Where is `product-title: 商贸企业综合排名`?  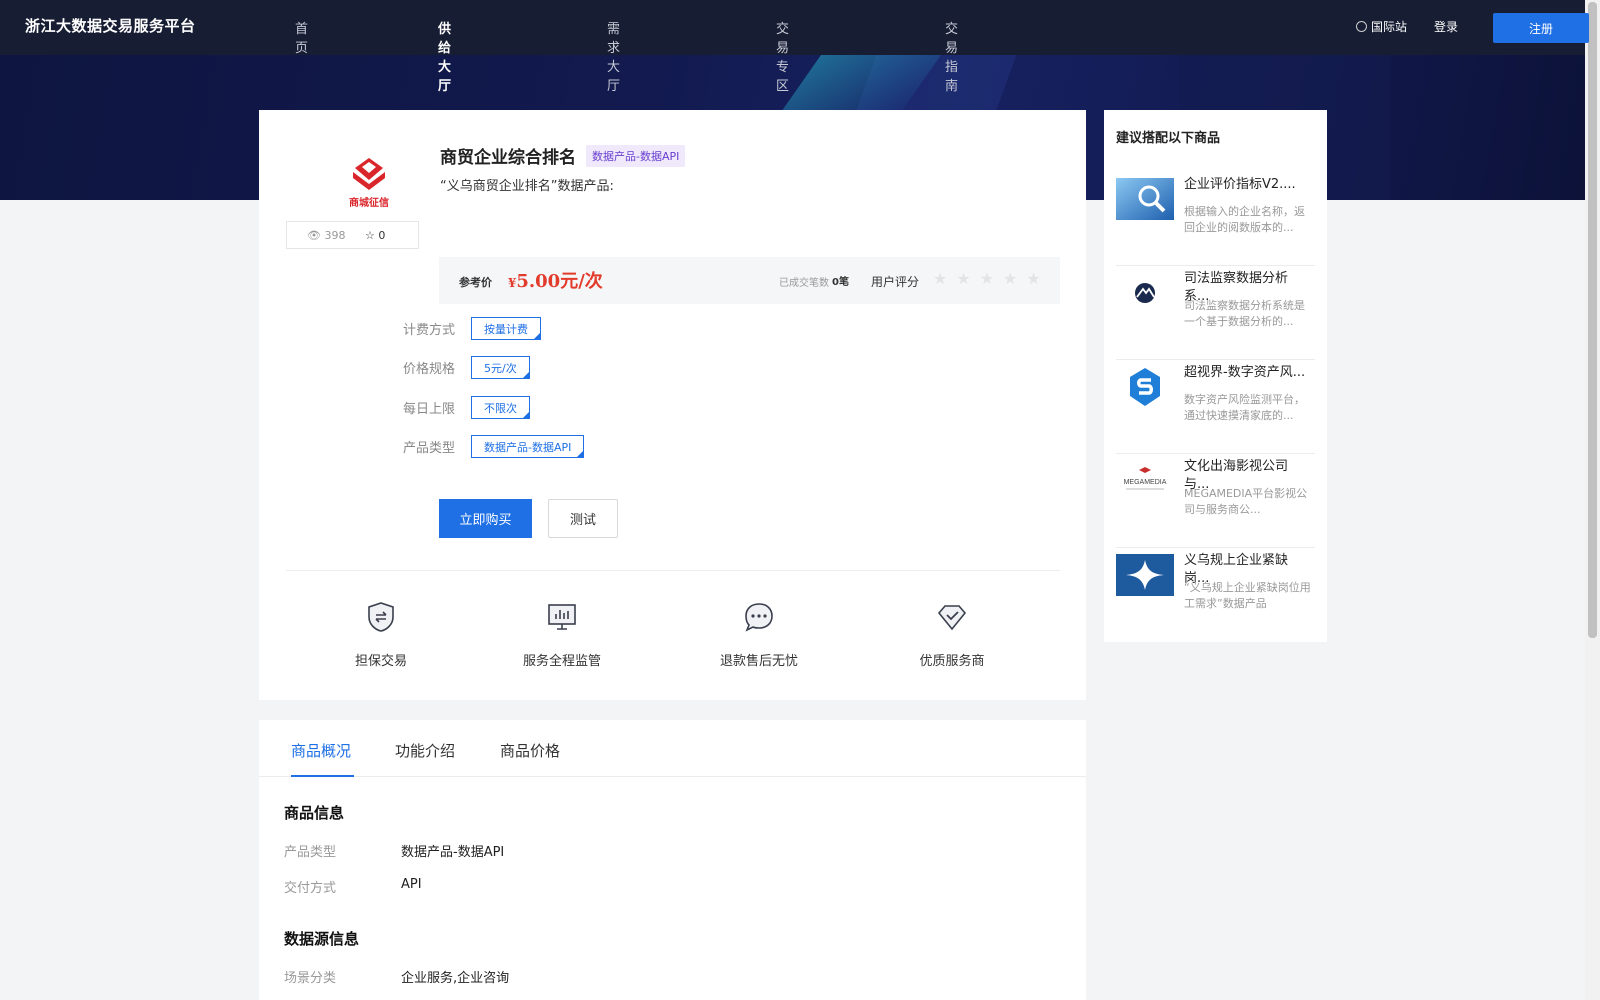
product-title: 商贸企业综合排名 is located at coordinates (508, 158).